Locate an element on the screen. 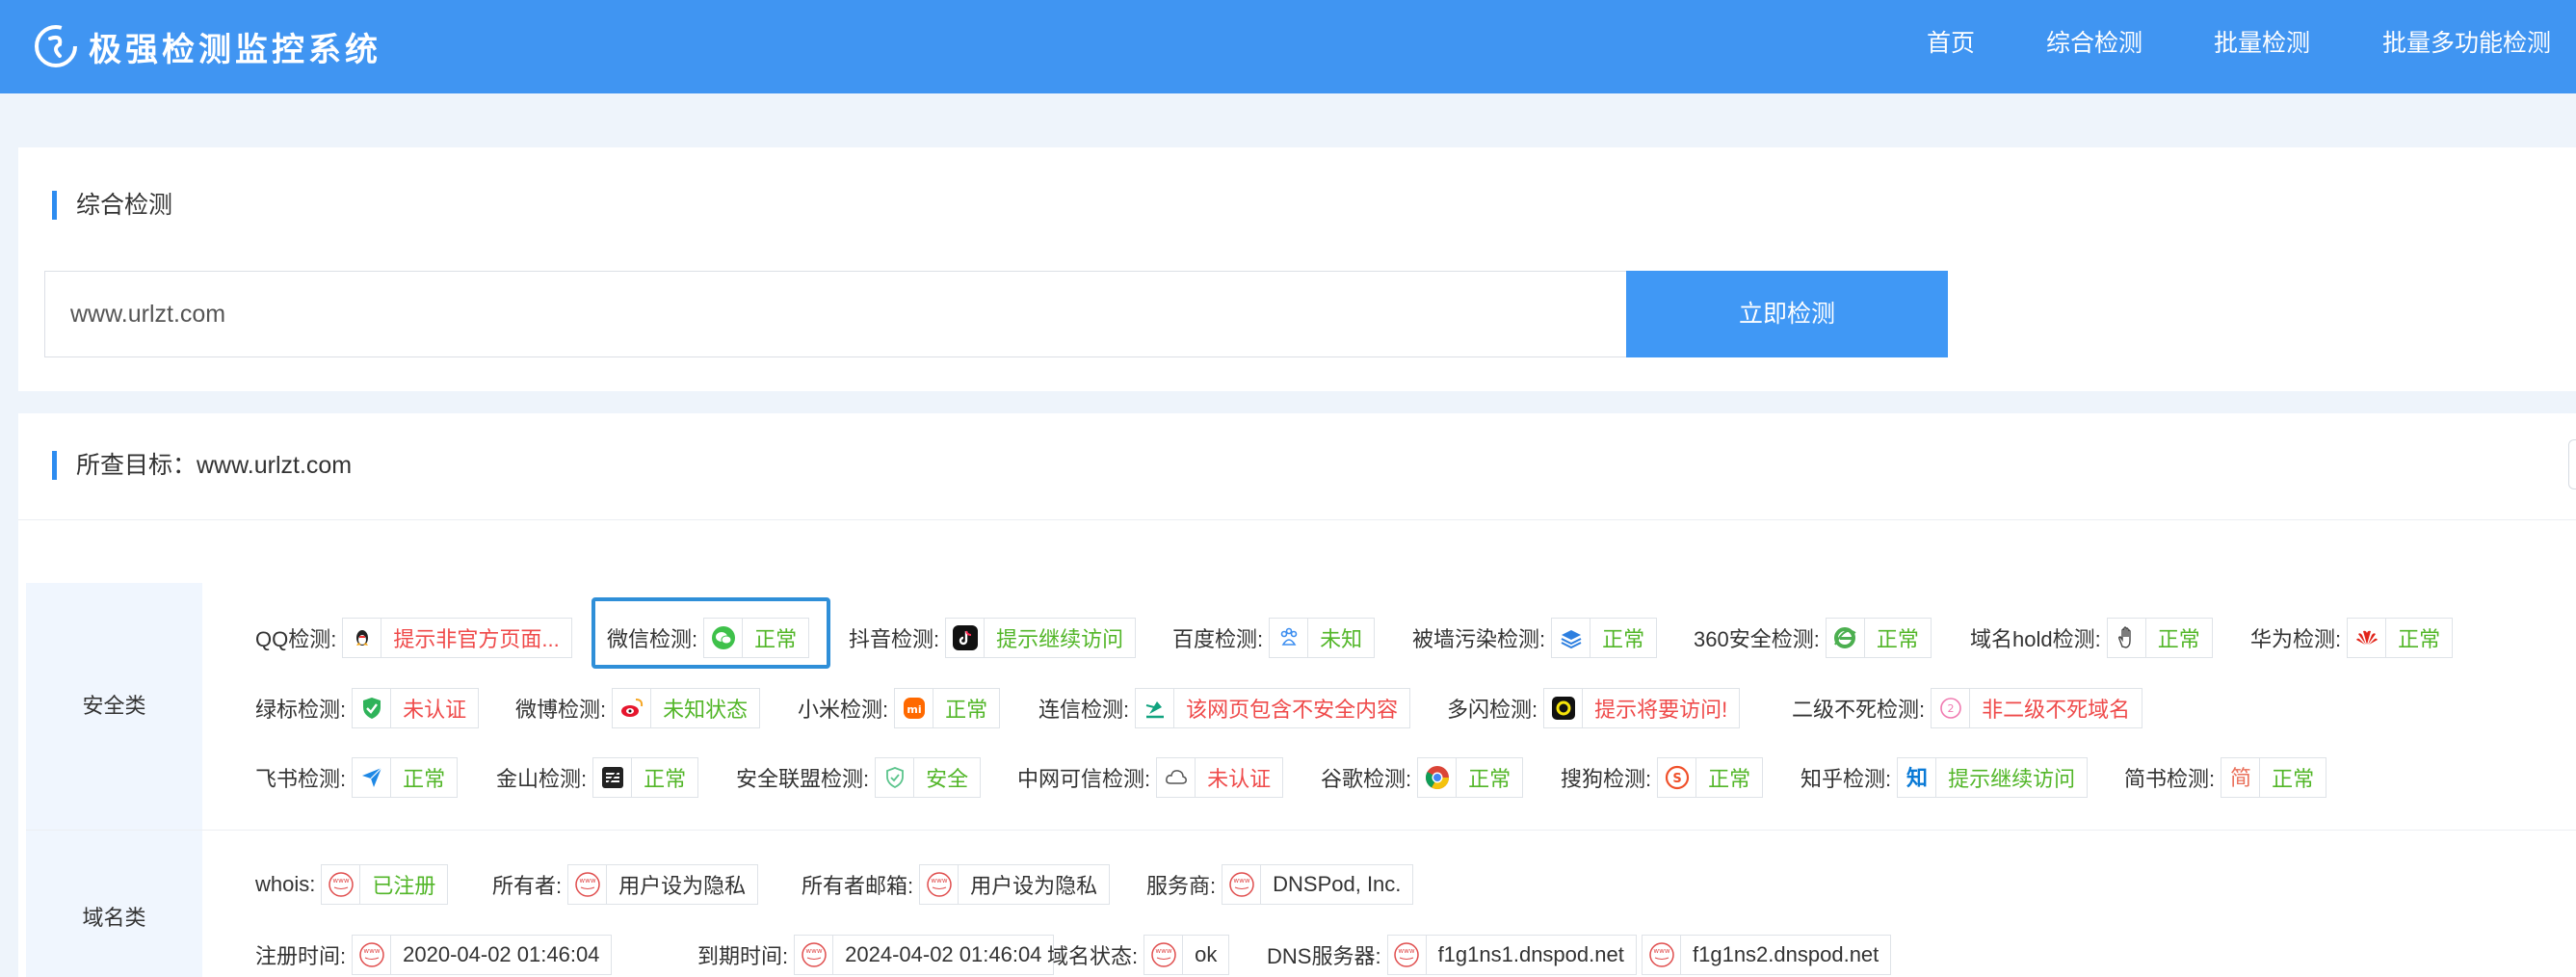  security-item-8-label: 绿标检测: is located at coordinates (301, 710).